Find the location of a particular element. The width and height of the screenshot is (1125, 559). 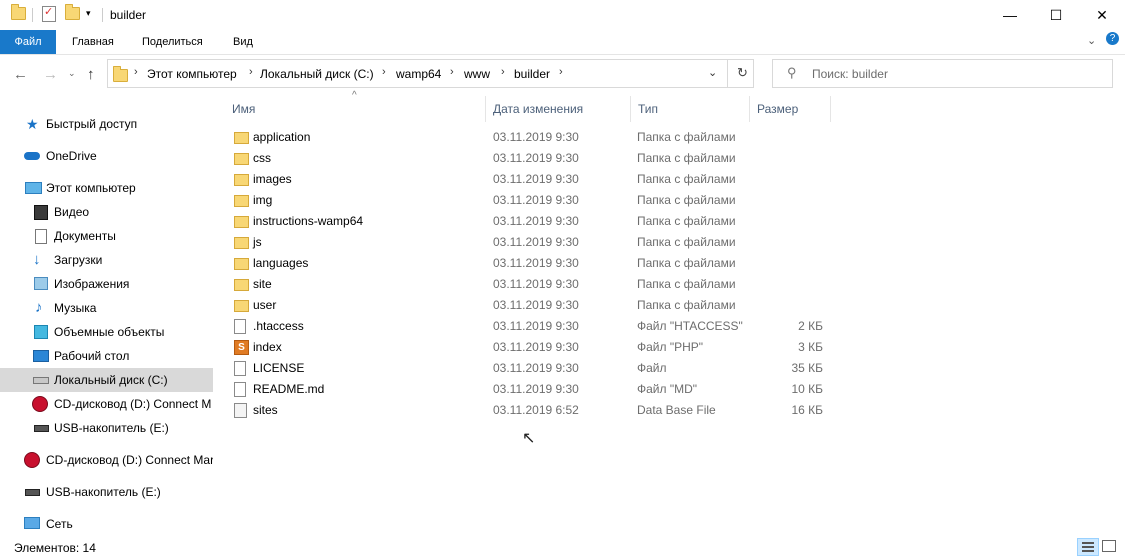

close-button: ✕ is located at coordinates (1102, 15).